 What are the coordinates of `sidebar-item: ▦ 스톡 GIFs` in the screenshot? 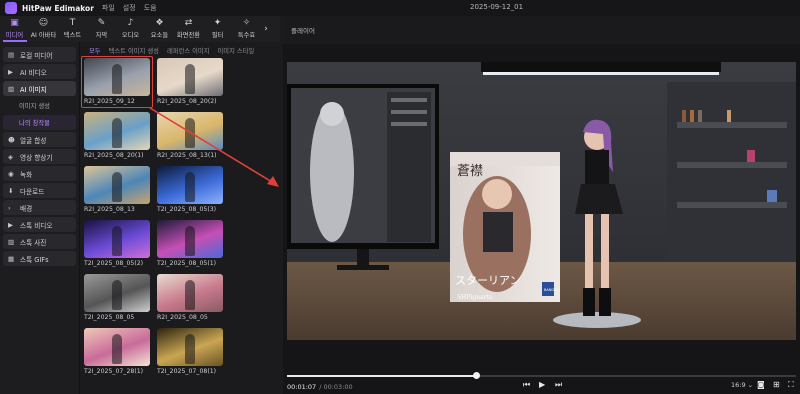 It's located at (39, 258).